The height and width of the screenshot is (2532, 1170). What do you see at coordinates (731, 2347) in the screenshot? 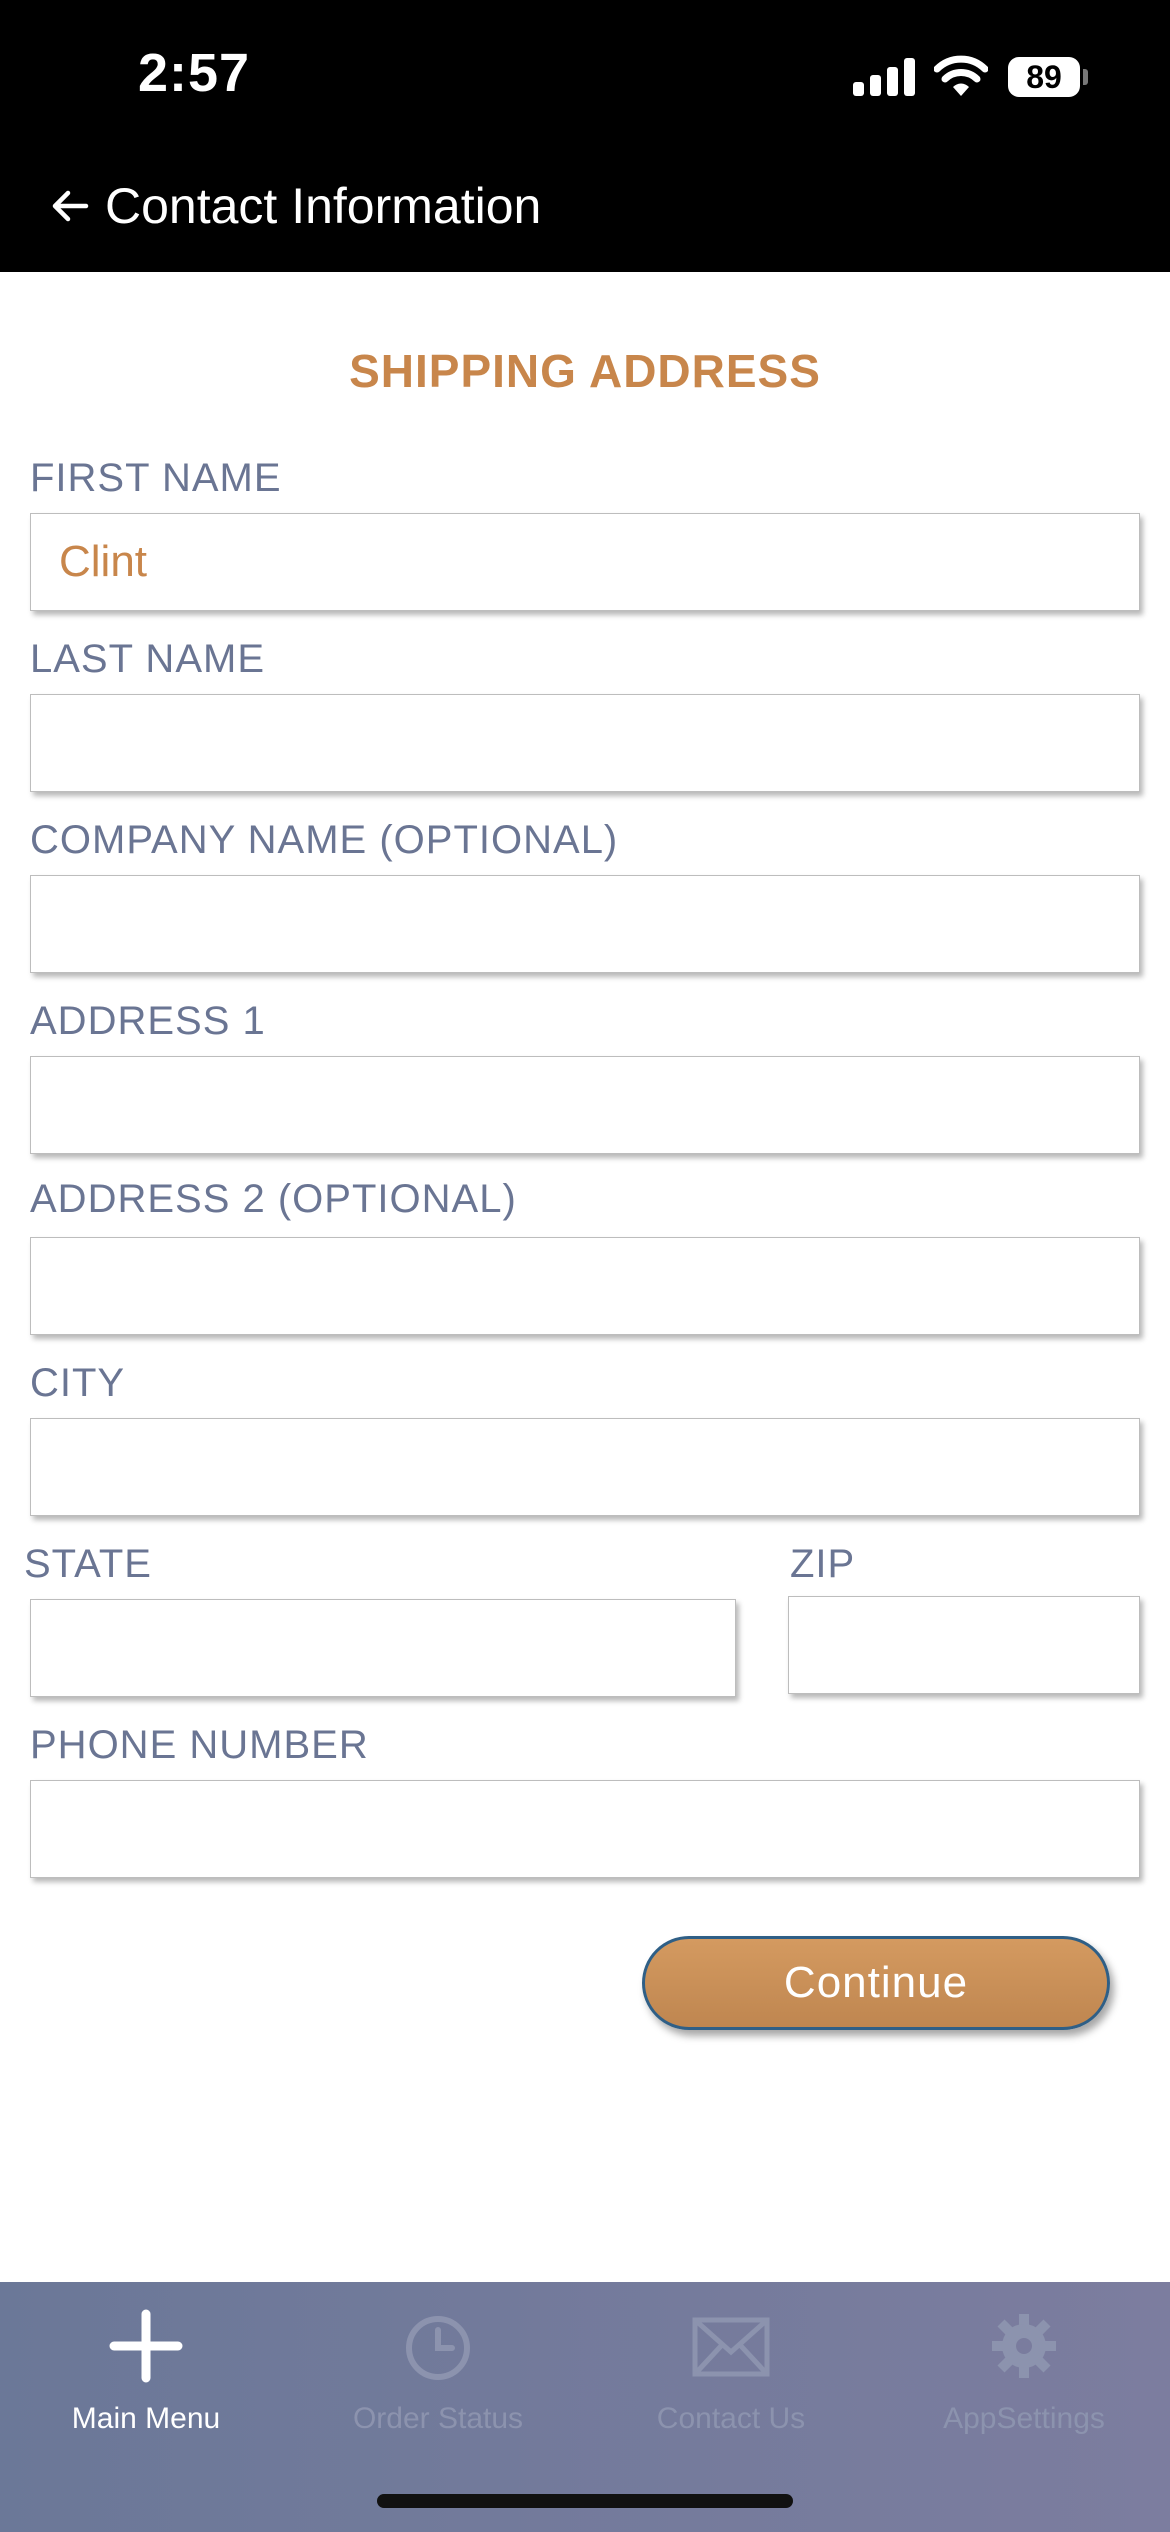
I see `envelope-icon` at bounding box center [731, 2347].